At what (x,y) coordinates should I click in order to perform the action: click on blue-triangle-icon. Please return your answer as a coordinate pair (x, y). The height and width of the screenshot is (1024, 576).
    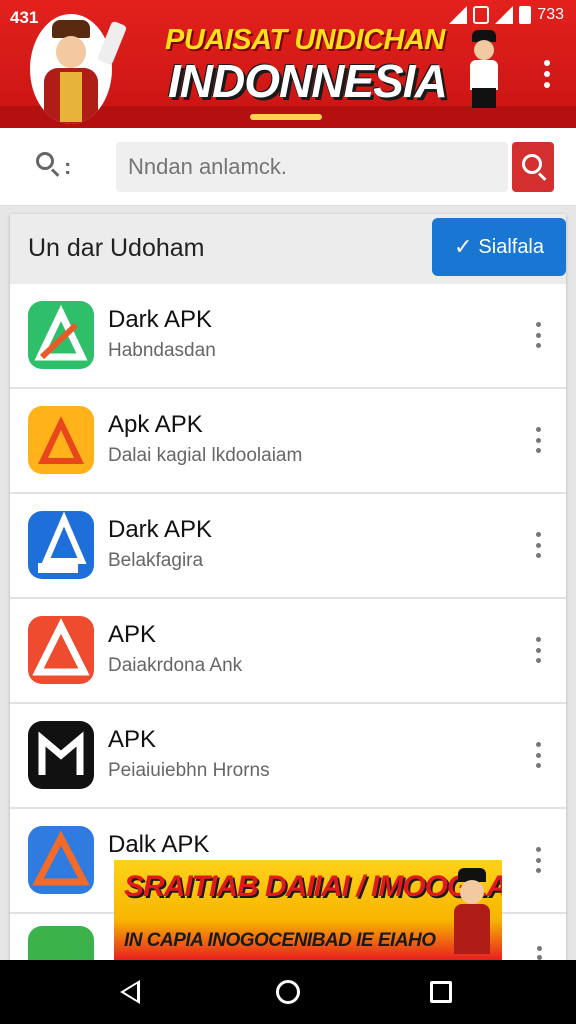
    Looking at the image, I should click on (61, 860).